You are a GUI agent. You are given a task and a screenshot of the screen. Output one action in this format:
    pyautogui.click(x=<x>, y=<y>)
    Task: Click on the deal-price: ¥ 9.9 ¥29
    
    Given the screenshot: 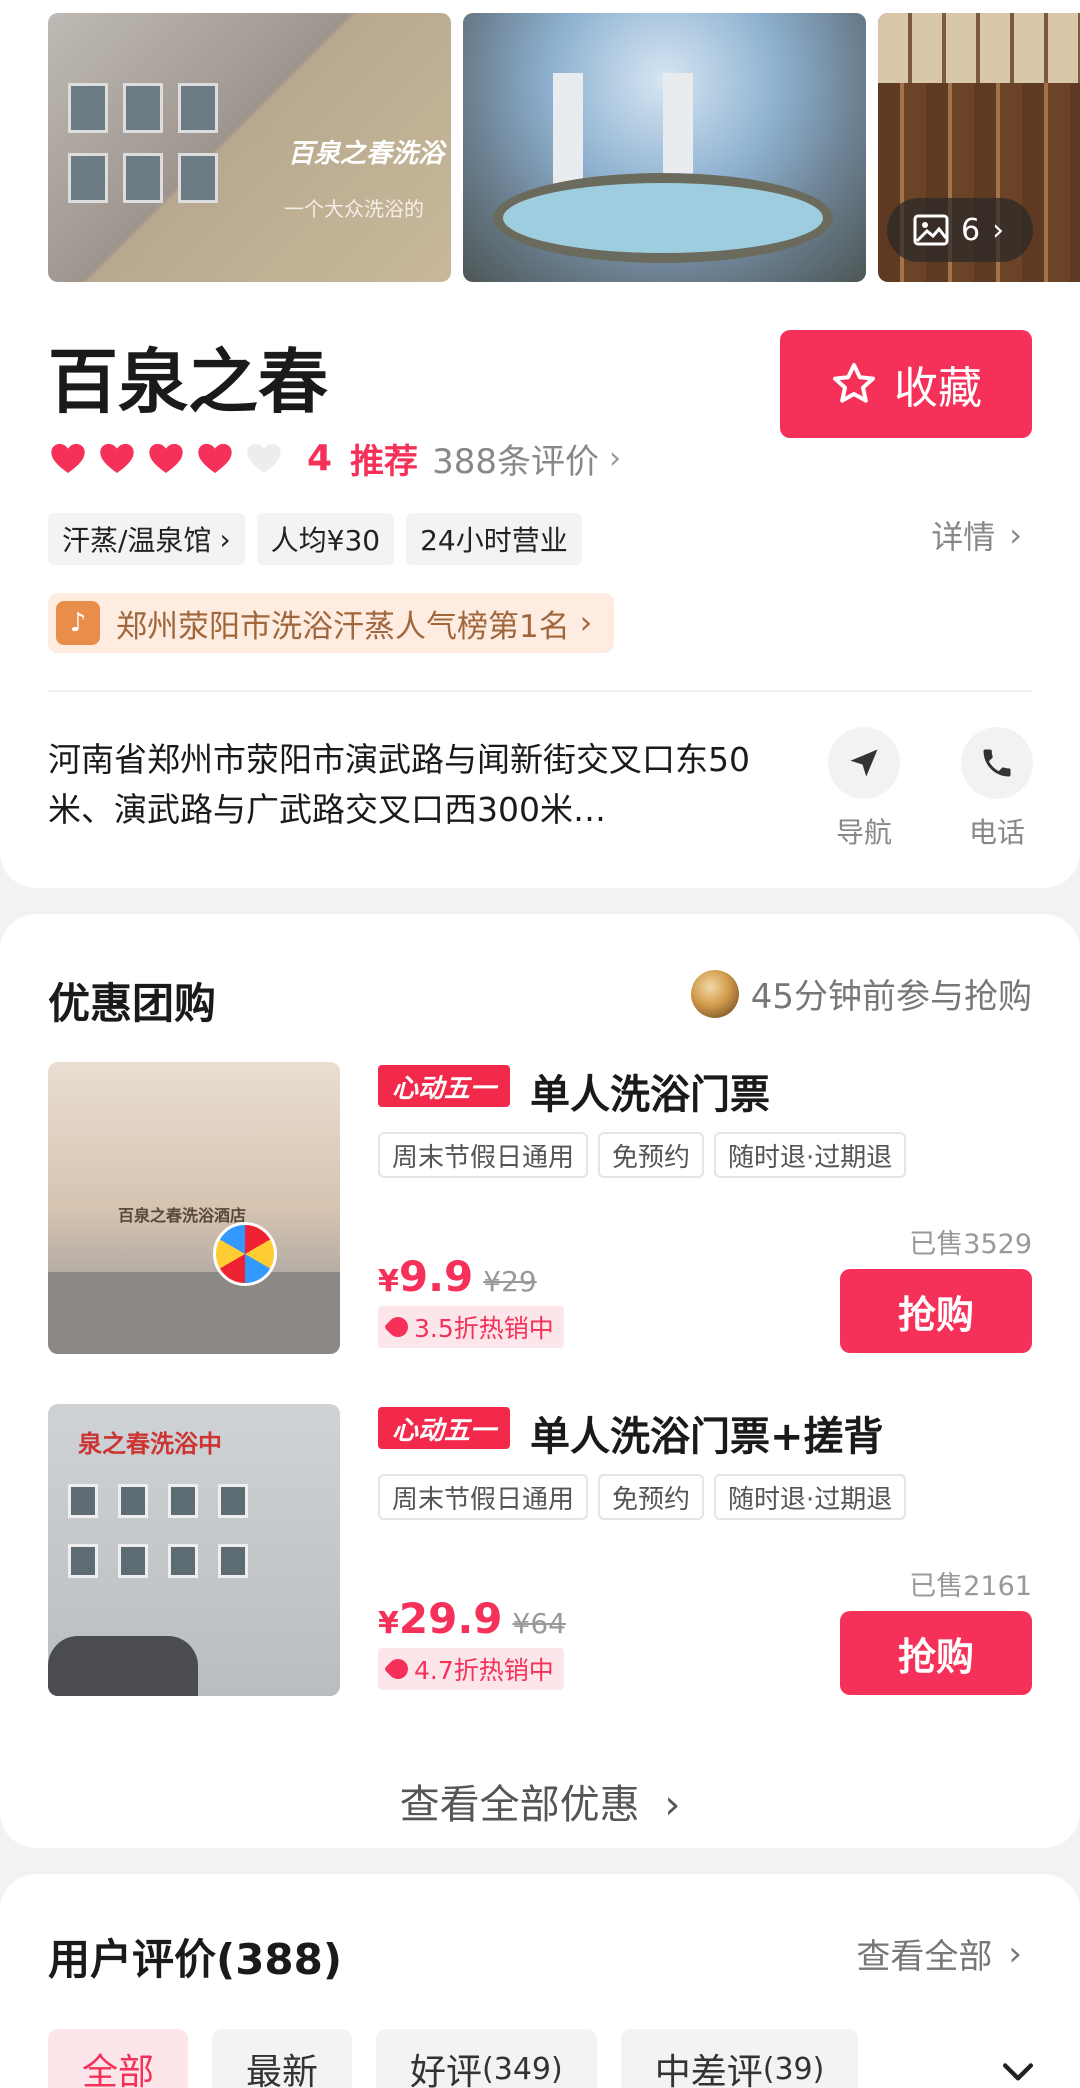 What is the action you would take?
    pyautogui.click(x=457, y=1276)
    